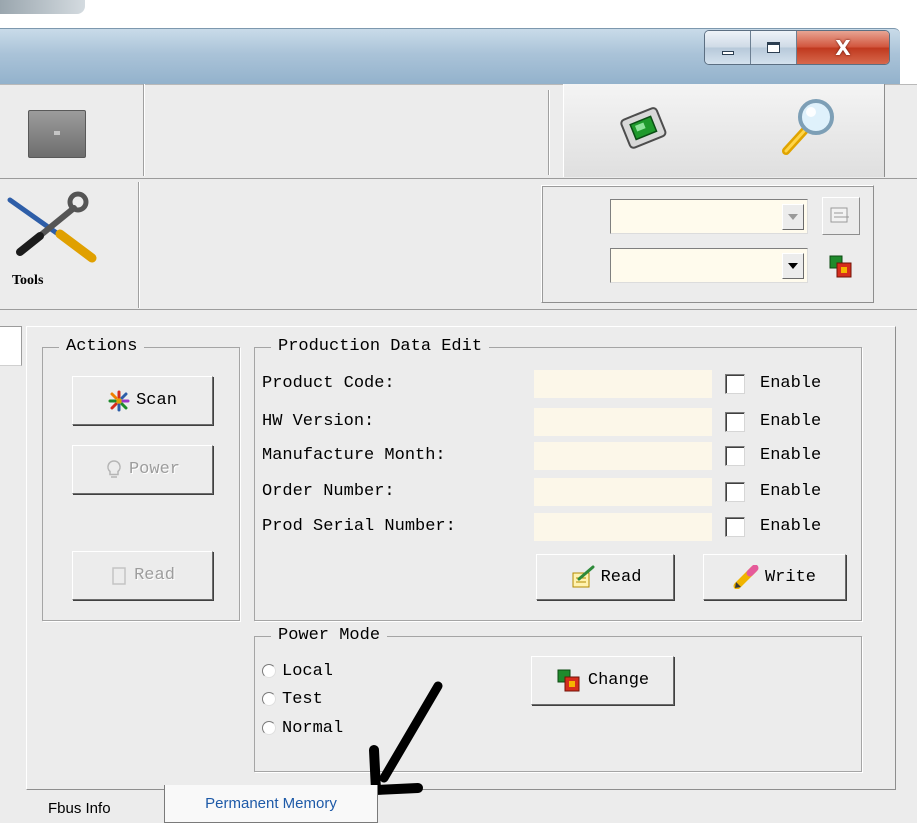 Image resolution: width=917 pixels, height=823 pixels. I want to click on window-controls: X, so click(797, 47).